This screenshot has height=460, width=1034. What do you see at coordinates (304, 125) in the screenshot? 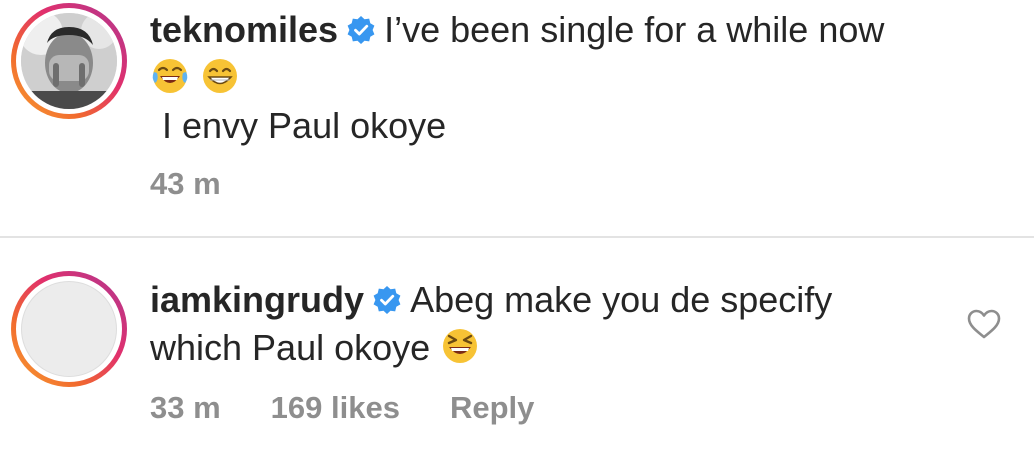
I see `comment-text-line2: I envy Paul okoye` at bounding box center [304, 125].